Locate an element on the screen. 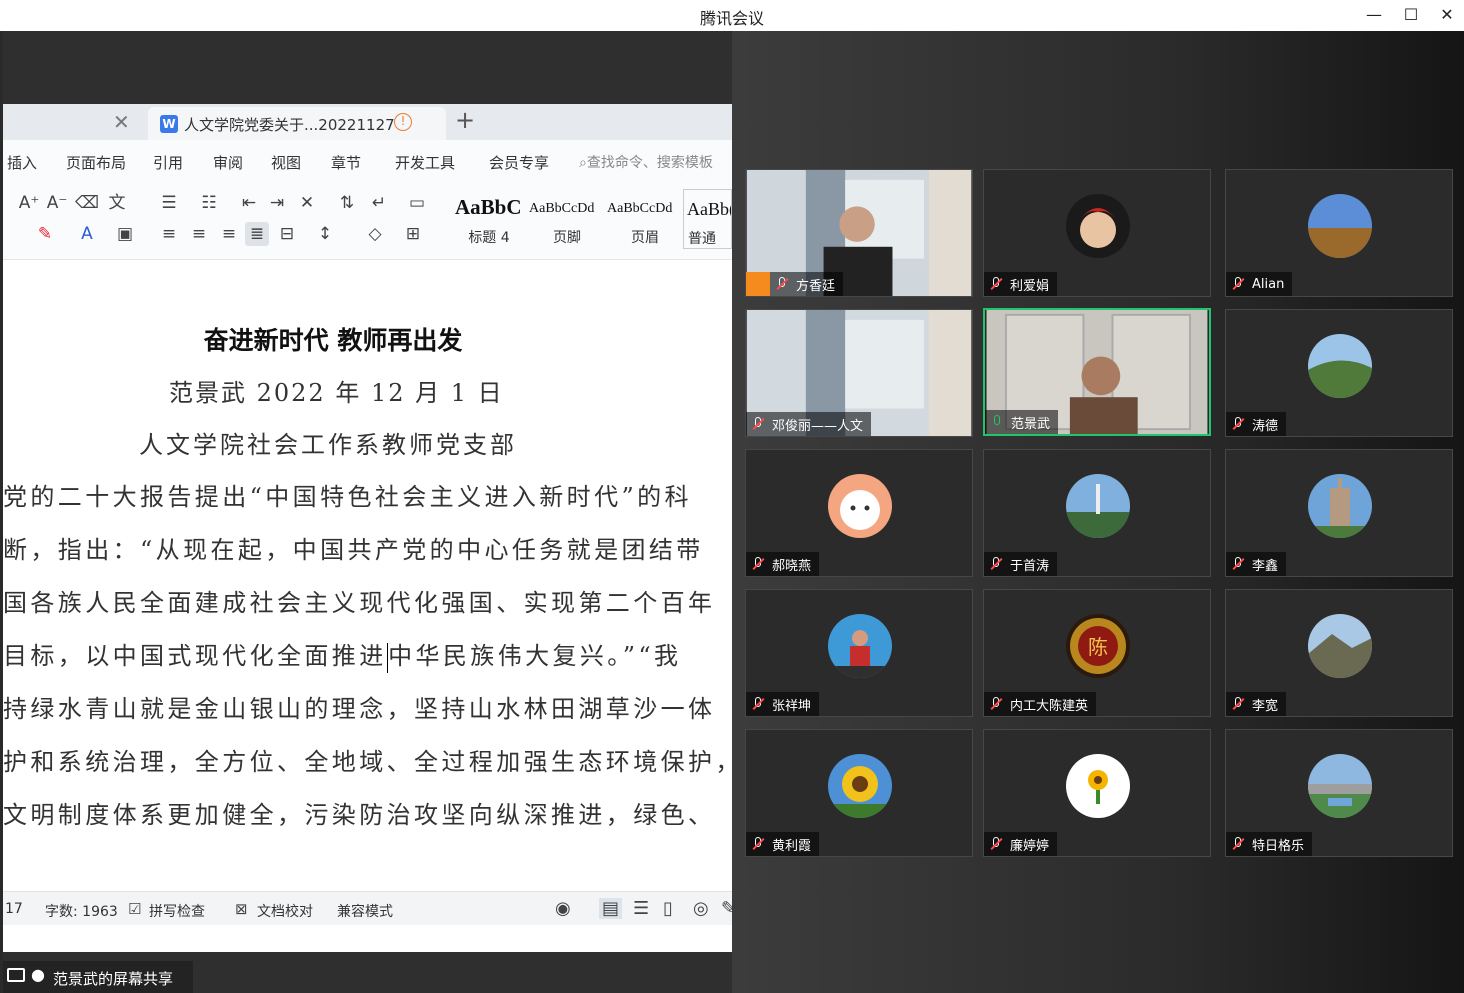 The height and width of the screenshot is (993, 1464). participant-tile: 涛德 is located at coordinates (1339, 373).